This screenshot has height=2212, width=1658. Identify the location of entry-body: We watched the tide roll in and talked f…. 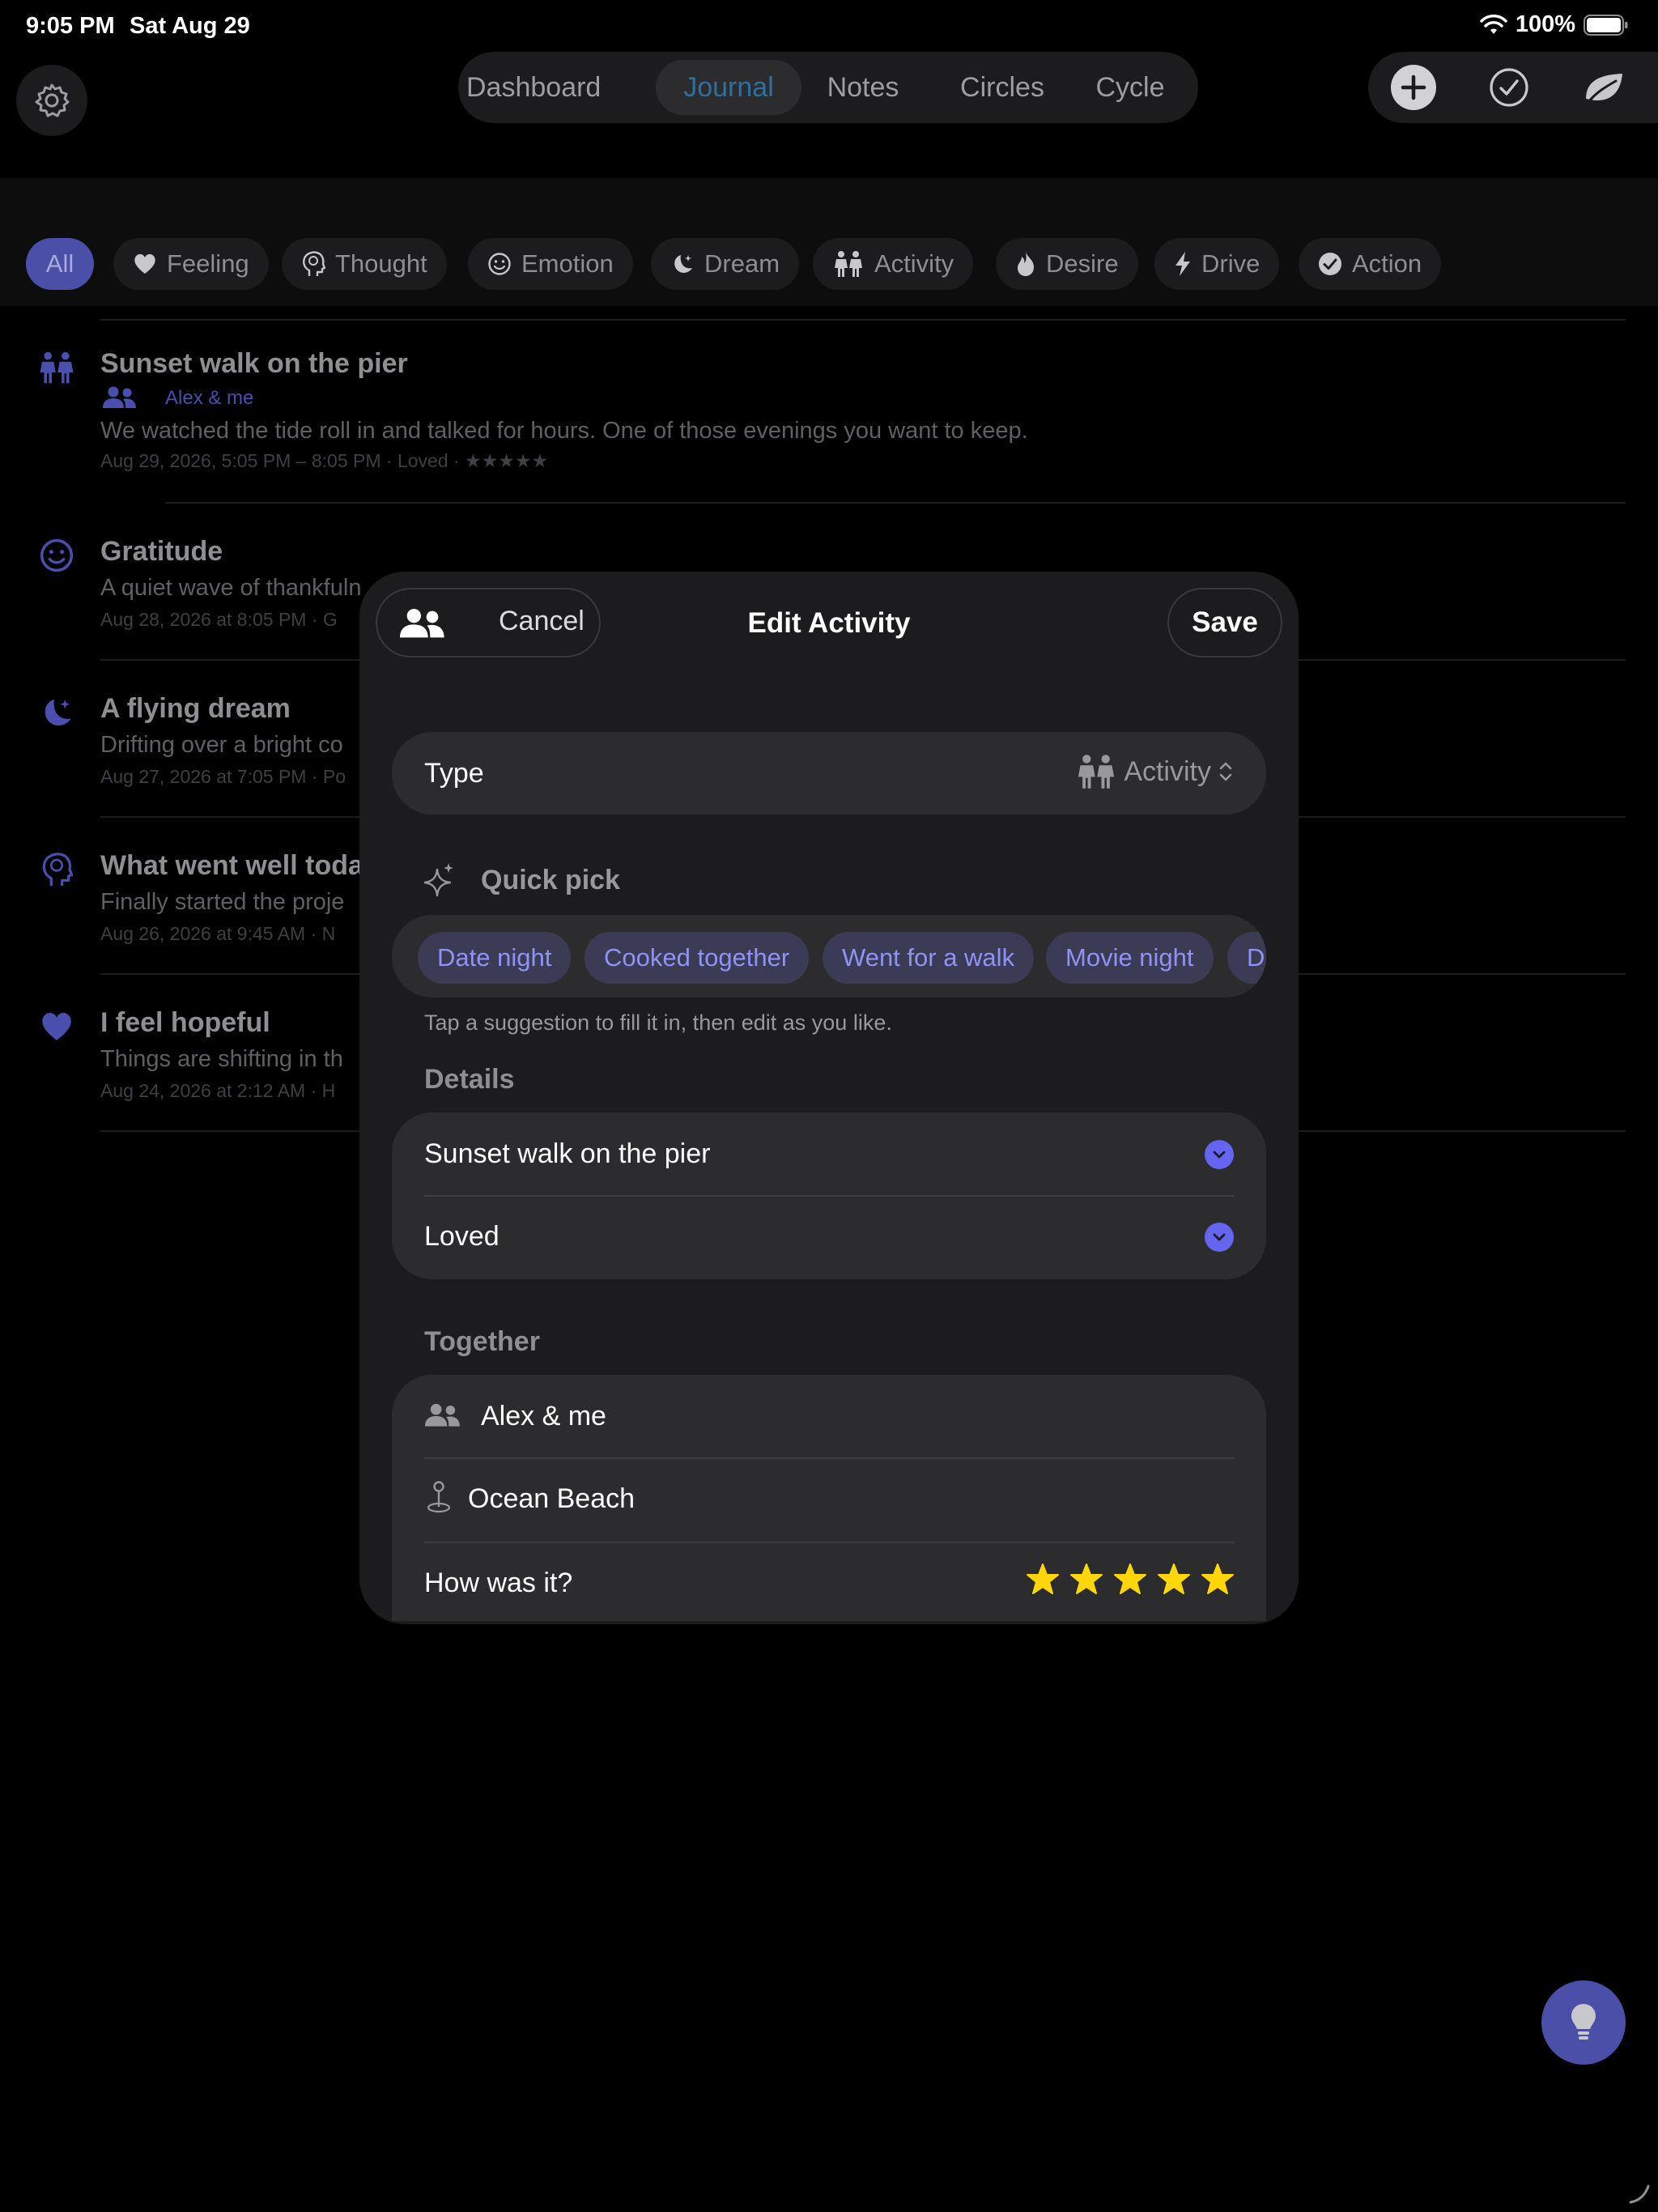
(564, 431).